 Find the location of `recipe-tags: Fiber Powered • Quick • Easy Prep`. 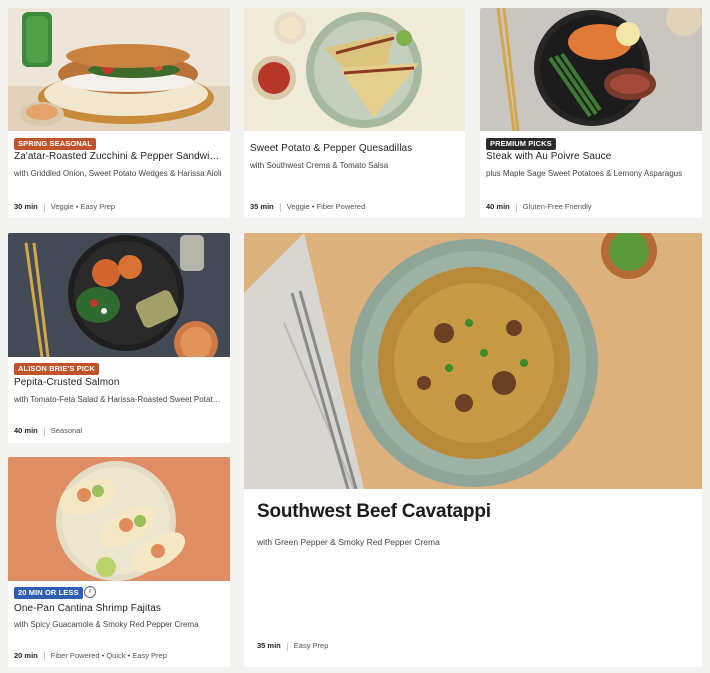

recipe-tags: Fiber Powered • Quick • Easy Prep is located at coordinates (108, 655).